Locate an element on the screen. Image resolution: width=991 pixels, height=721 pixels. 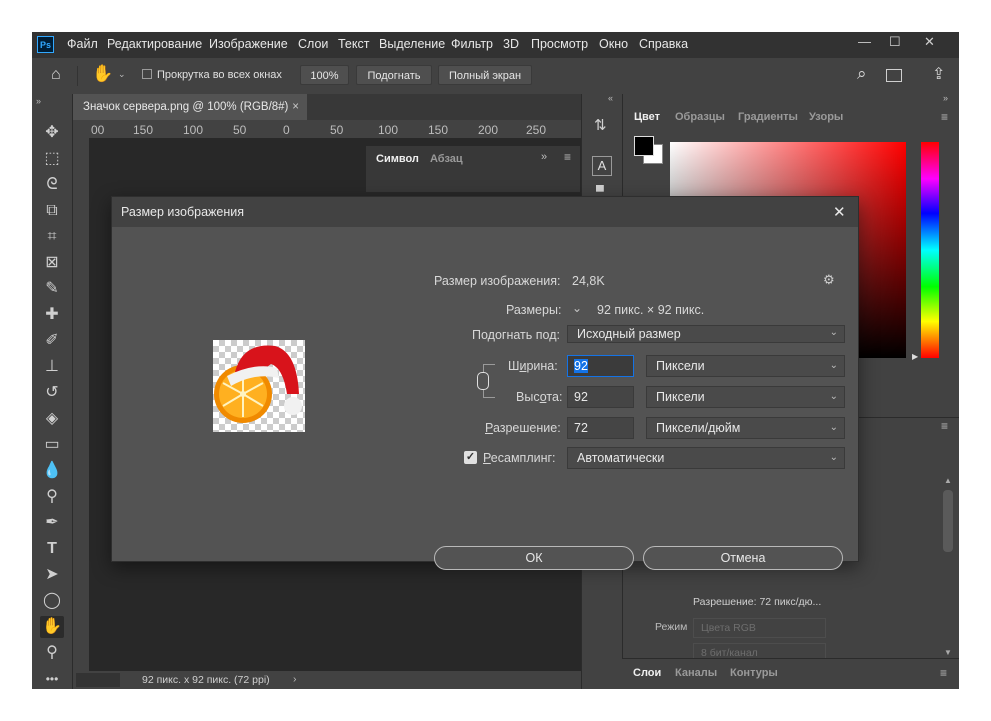
tab-patterns: Узоры is located at coordinates (826, 117).